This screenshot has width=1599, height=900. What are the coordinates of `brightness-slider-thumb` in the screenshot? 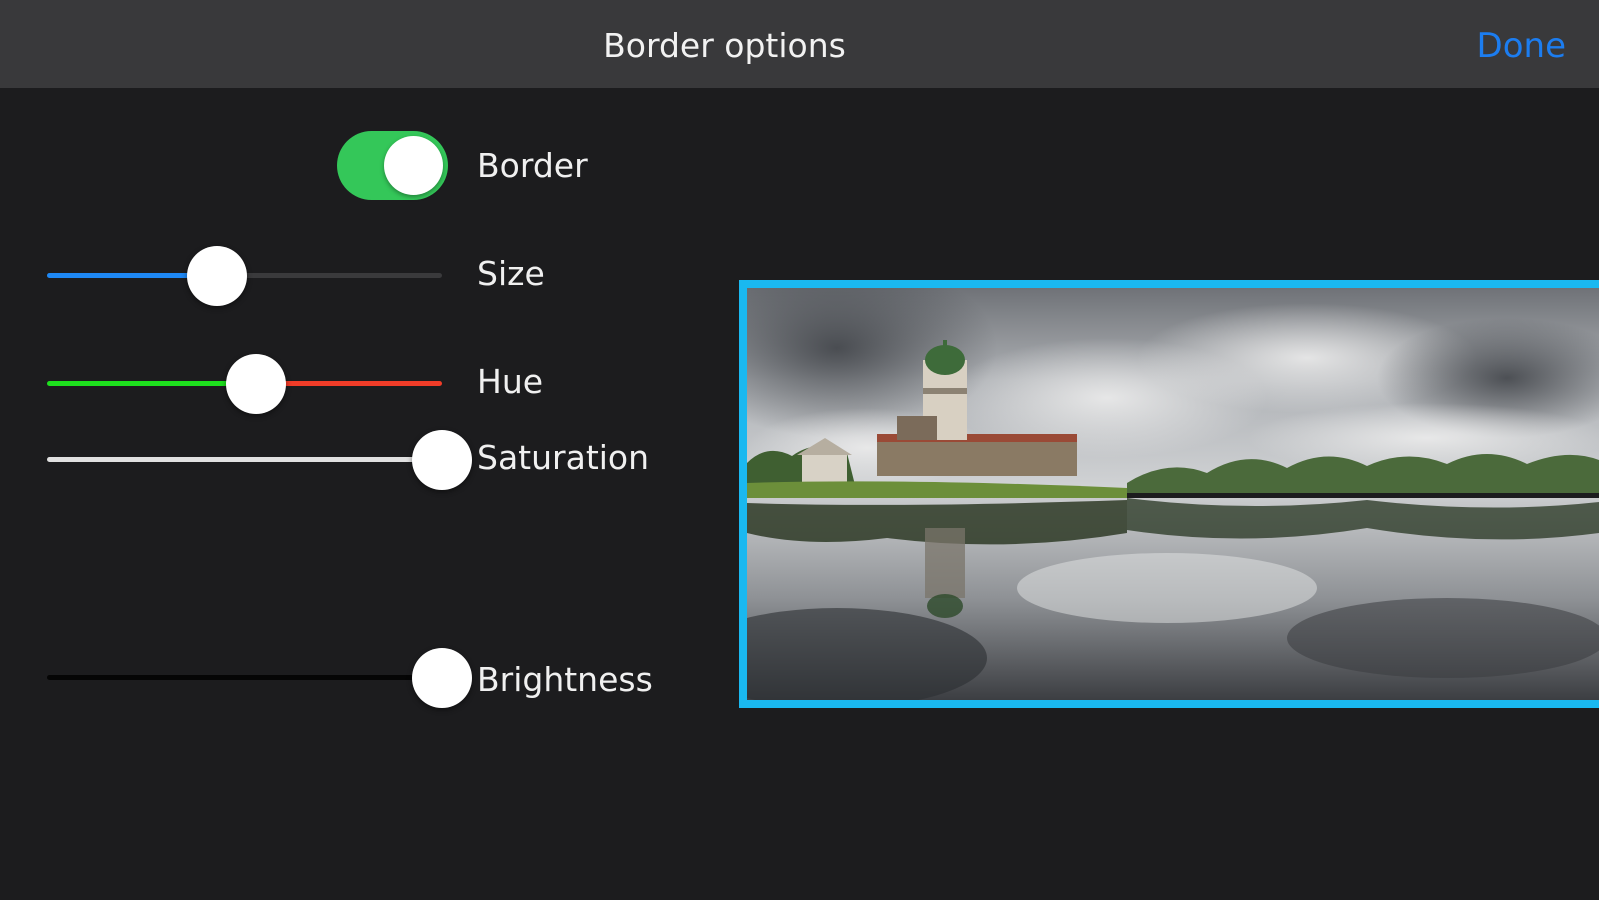 It's located at (442, 678).